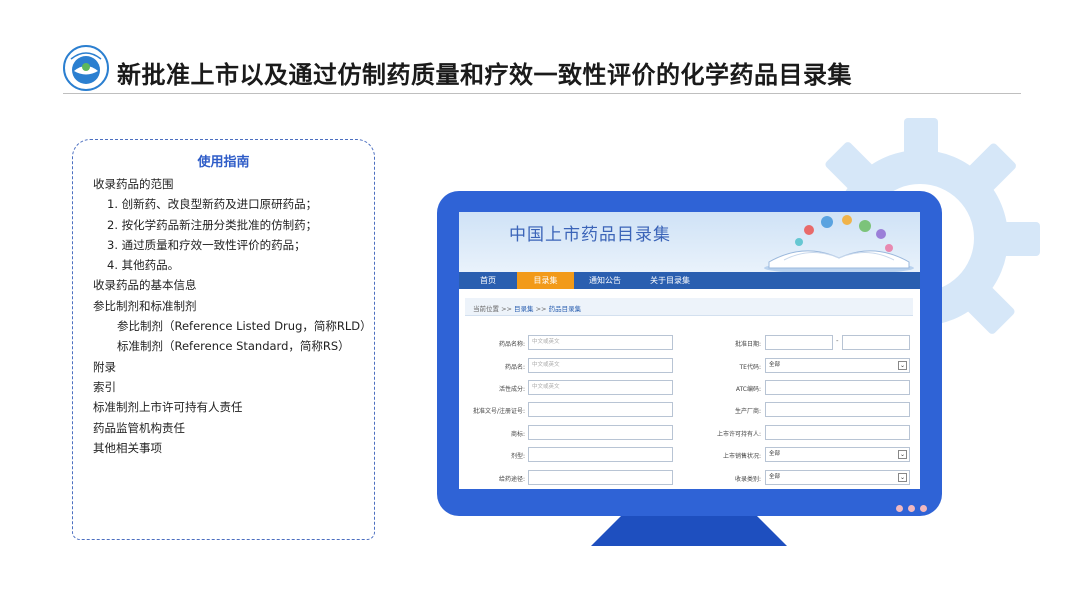 The width and height of the screenshot is (1080, 608). What do you see at coordinates (168, 407) in the screenshot?
I see `guide-item: 标准制剂上市许可持有人责任` at bounding box center [168, 407].